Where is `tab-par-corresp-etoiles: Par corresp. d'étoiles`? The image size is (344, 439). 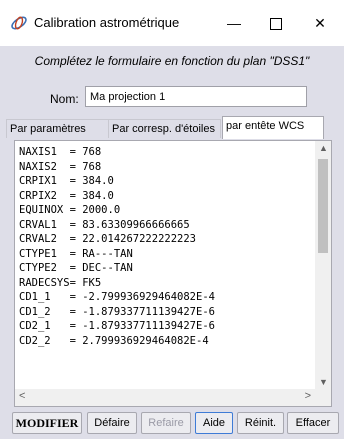 tab-par-corresp-etoiles: Par corresp. d'étoiles is located at coordinates (164, 128).